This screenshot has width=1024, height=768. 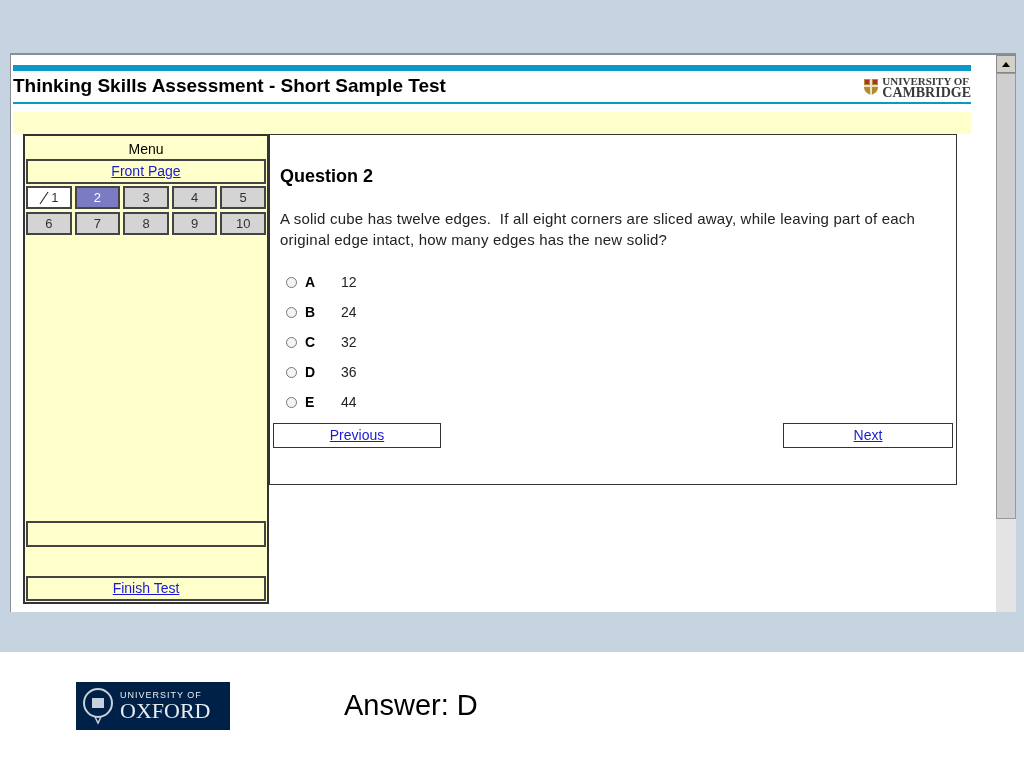 What do you see at coordinates (194, 197) in the screenshot?
I see `question-number-button: 4` at bounding box center [194, 197].